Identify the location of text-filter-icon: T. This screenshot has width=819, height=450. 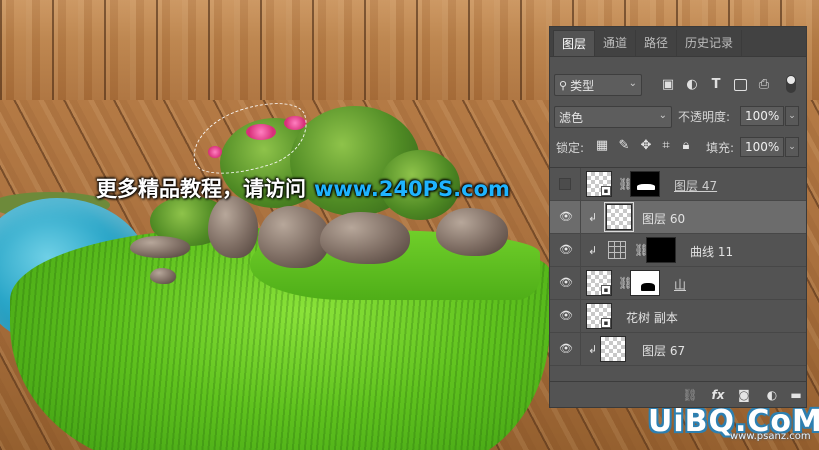
(716, 85).